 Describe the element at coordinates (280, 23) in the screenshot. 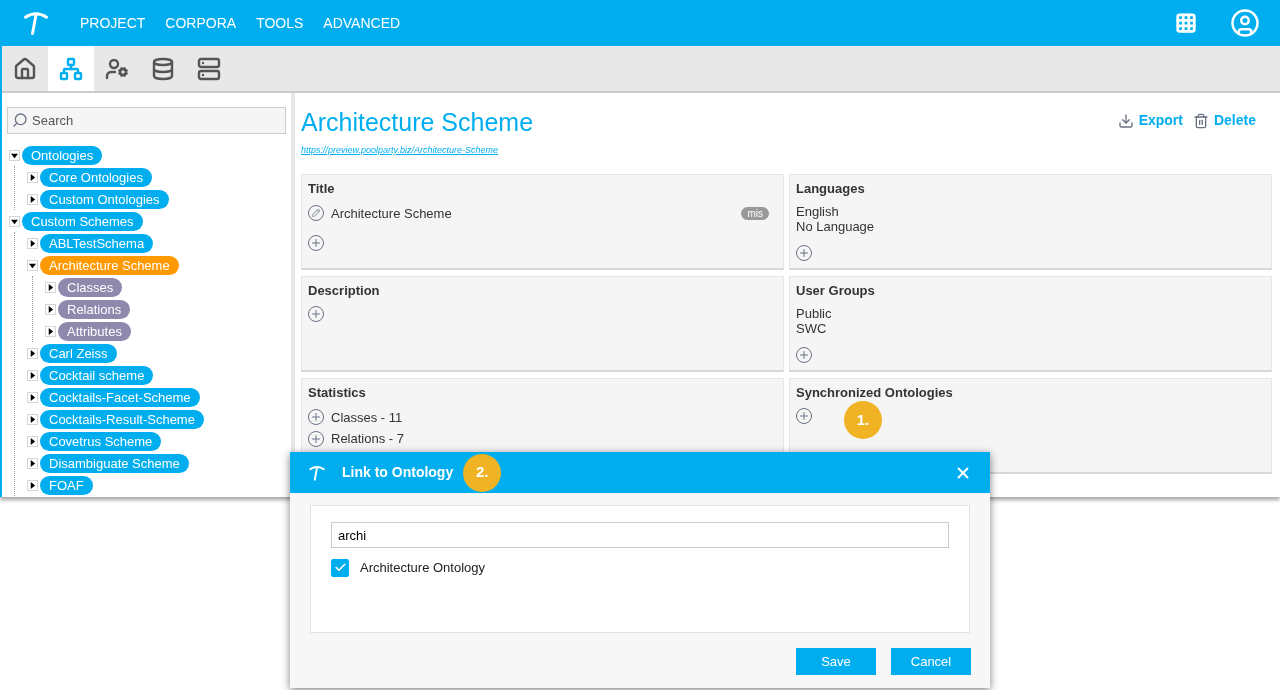

I see `nav-link: TOOLS` at that location.